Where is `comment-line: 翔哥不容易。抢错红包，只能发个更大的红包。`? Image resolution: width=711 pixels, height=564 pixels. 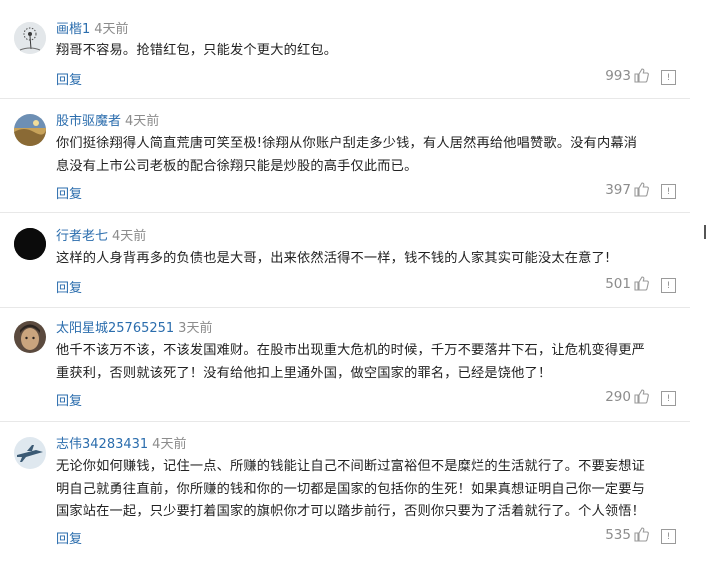
comment-line: 翔哥不容易。抢错红包，只能发个更大的红包。 is located at coordinates (197, 50).